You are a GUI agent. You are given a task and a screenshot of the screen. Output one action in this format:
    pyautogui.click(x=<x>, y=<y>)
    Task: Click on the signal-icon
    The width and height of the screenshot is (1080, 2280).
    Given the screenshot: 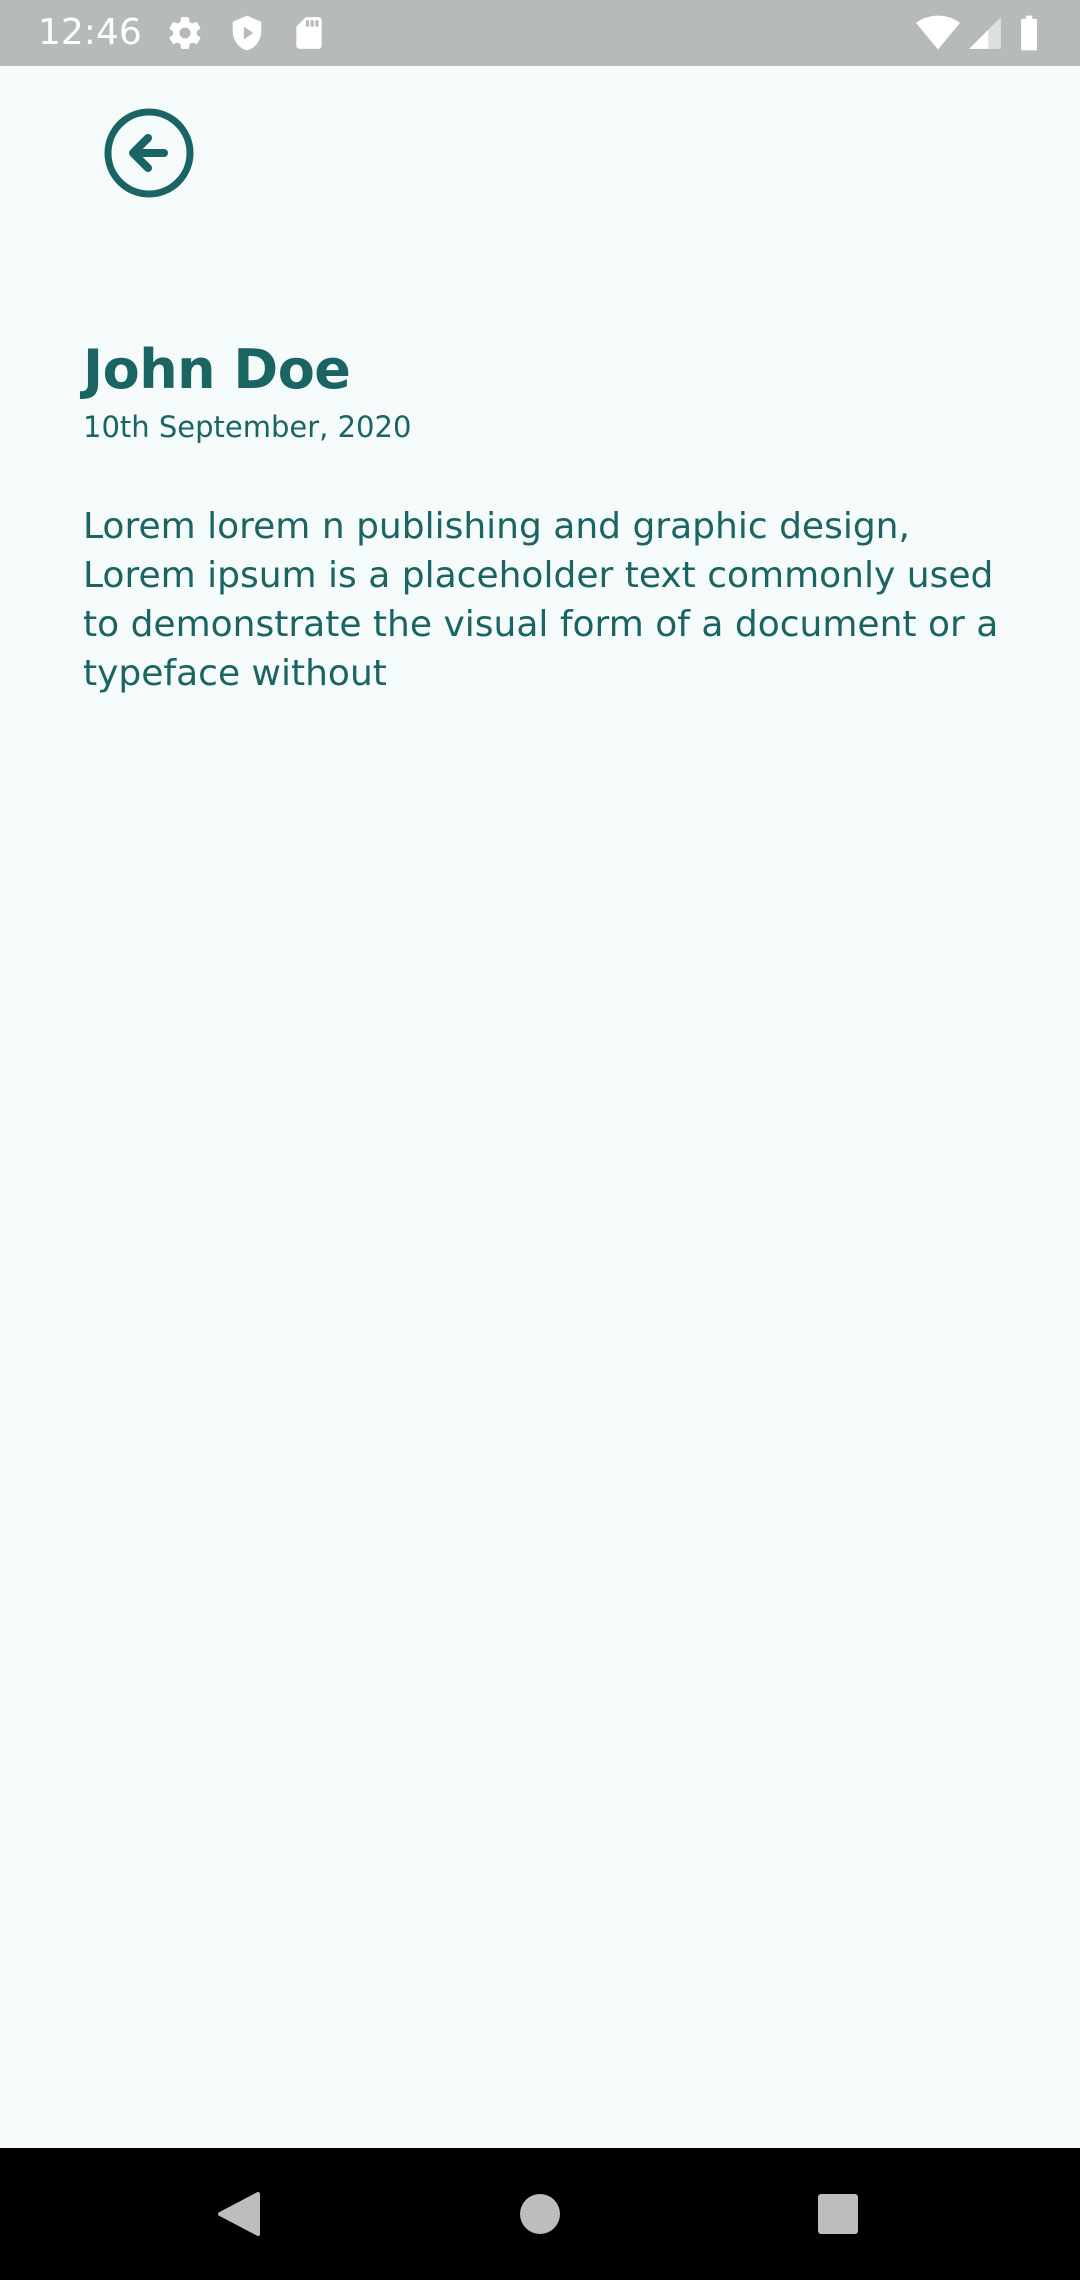 What is the action you would take?
    pyautogui.click(x=985, y=33)
    